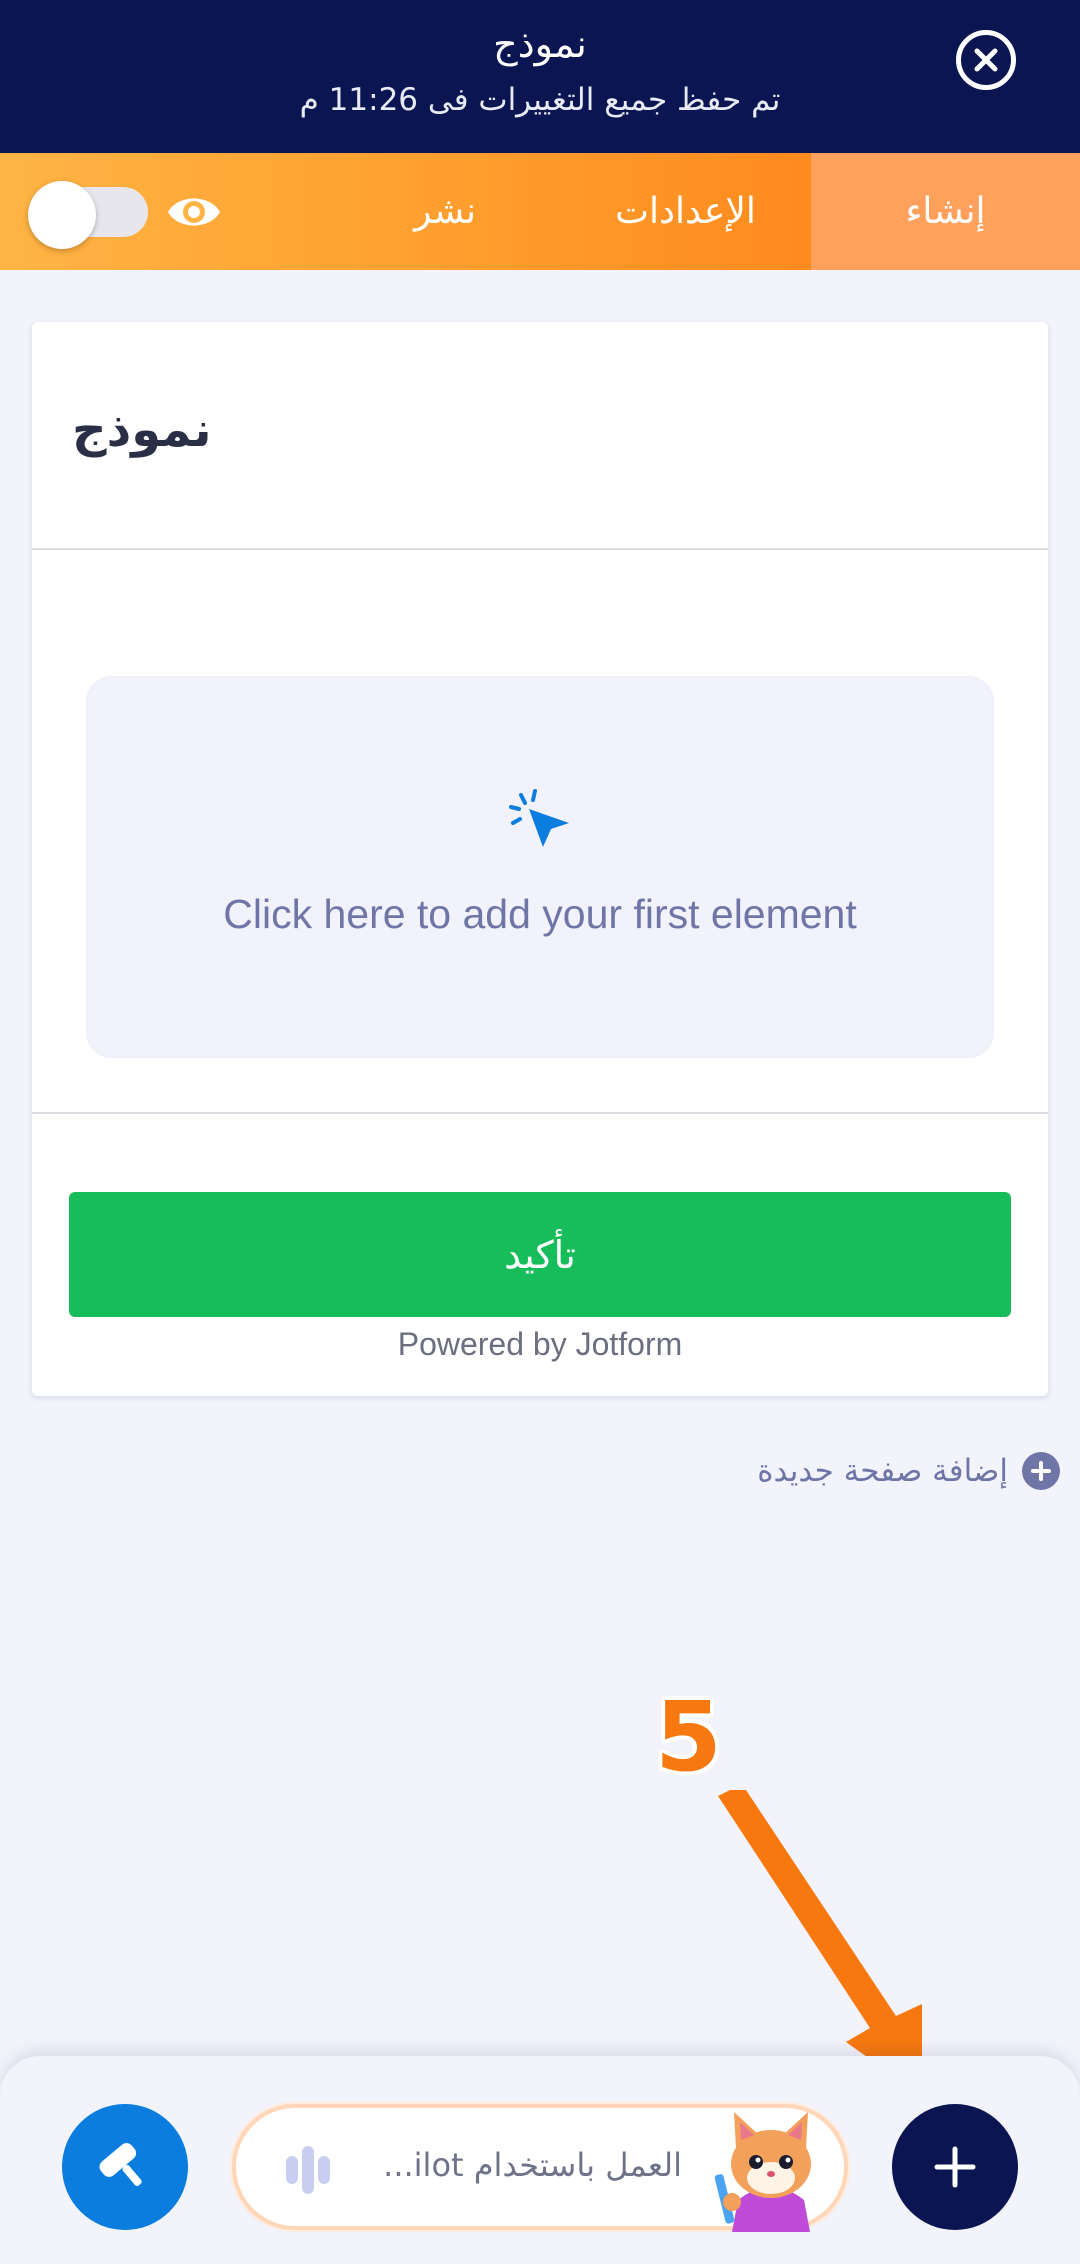  What do you see at coordinates (882, 1471) in the screenshot?
I see `add-page-label: إضافة صفحة جديدة` at bounding box center [882, 1471].